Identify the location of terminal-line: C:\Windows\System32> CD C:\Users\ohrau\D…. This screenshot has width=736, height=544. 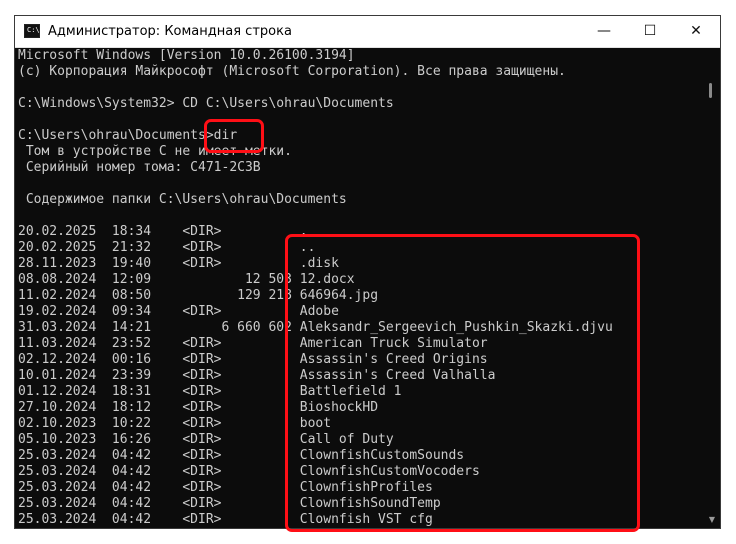
(206, 103).